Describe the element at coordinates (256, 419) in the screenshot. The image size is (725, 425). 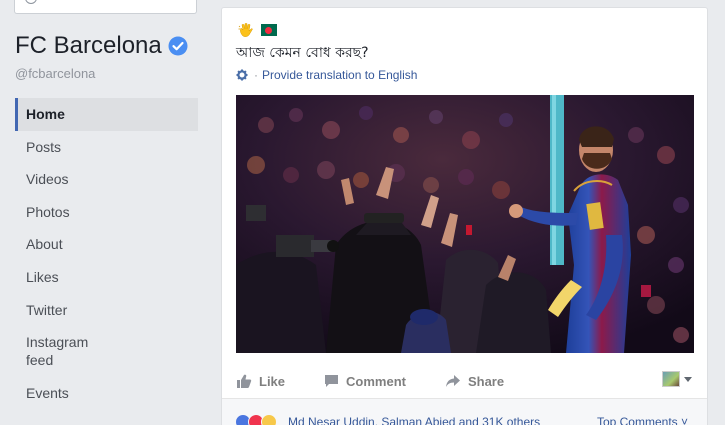
I see `reaction-icons` at that location.